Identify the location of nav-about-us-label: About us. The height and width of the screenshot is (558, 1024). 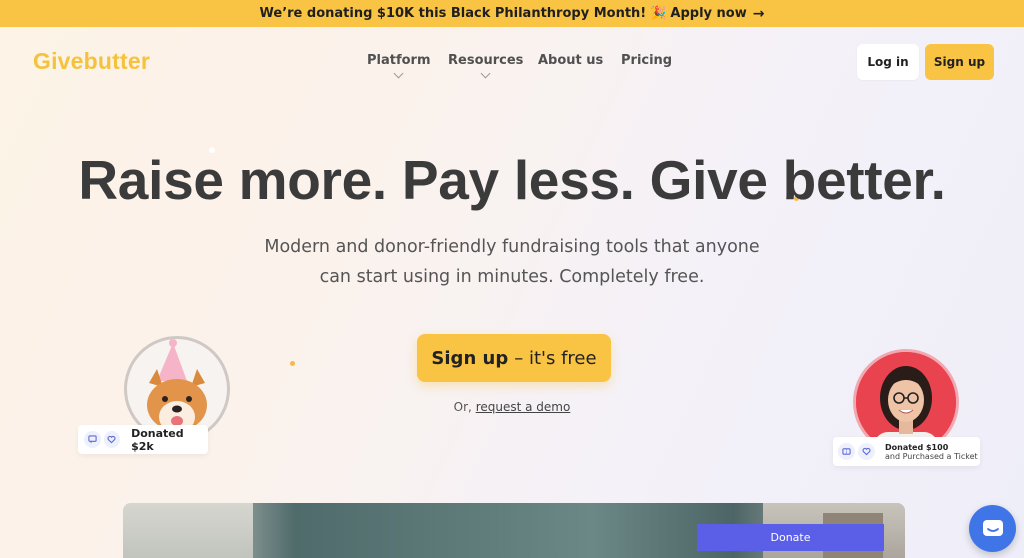
(571, 60).